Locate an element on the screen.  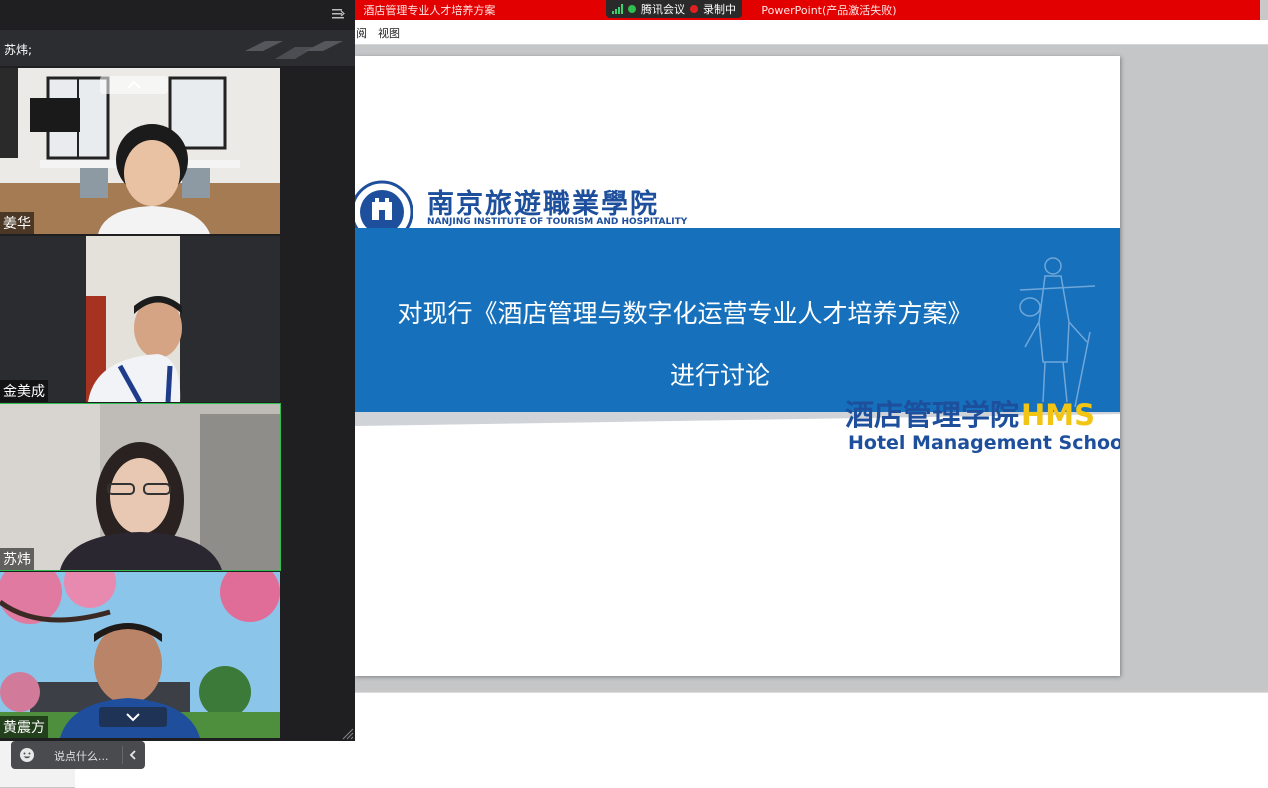
window-title-right: PowerPoint(产品激活失败) is located at coordinates (829, 10).